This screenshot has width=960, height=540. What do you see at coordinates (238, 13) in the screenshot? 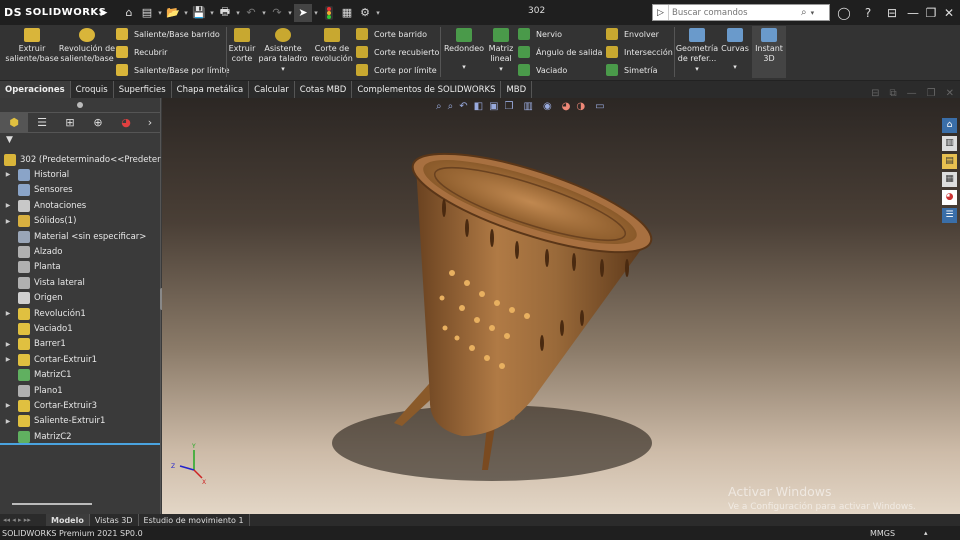
I see `print-dropdown-icon: ▾` at bounding box center [238, 13].